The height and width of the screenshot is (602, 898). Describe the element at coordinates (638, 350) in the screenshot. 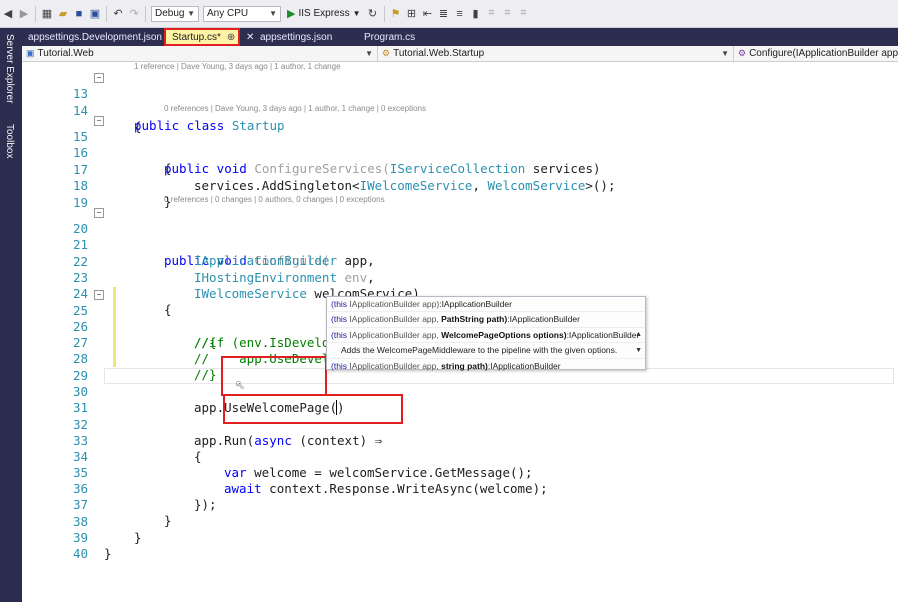

I see `scroll-down-icon: ▼` at that location.